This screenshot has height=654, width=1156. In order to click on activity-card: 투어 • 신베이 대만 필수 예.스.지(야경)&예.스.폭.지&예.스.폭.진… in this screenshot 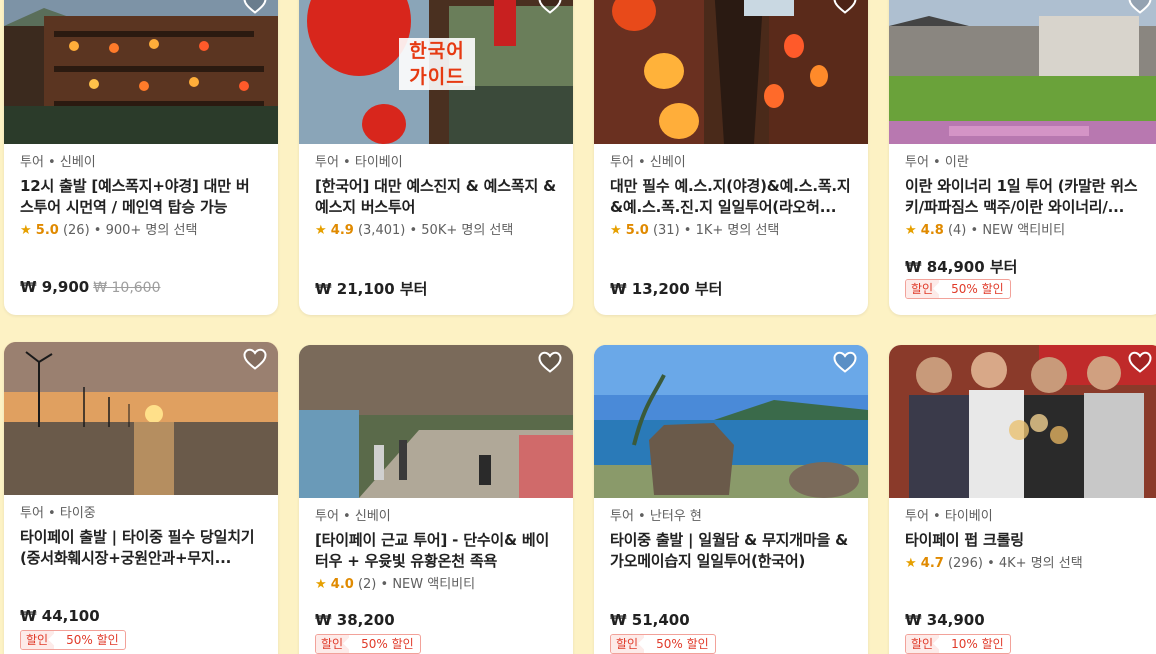, I will do `click(731, 157)`.